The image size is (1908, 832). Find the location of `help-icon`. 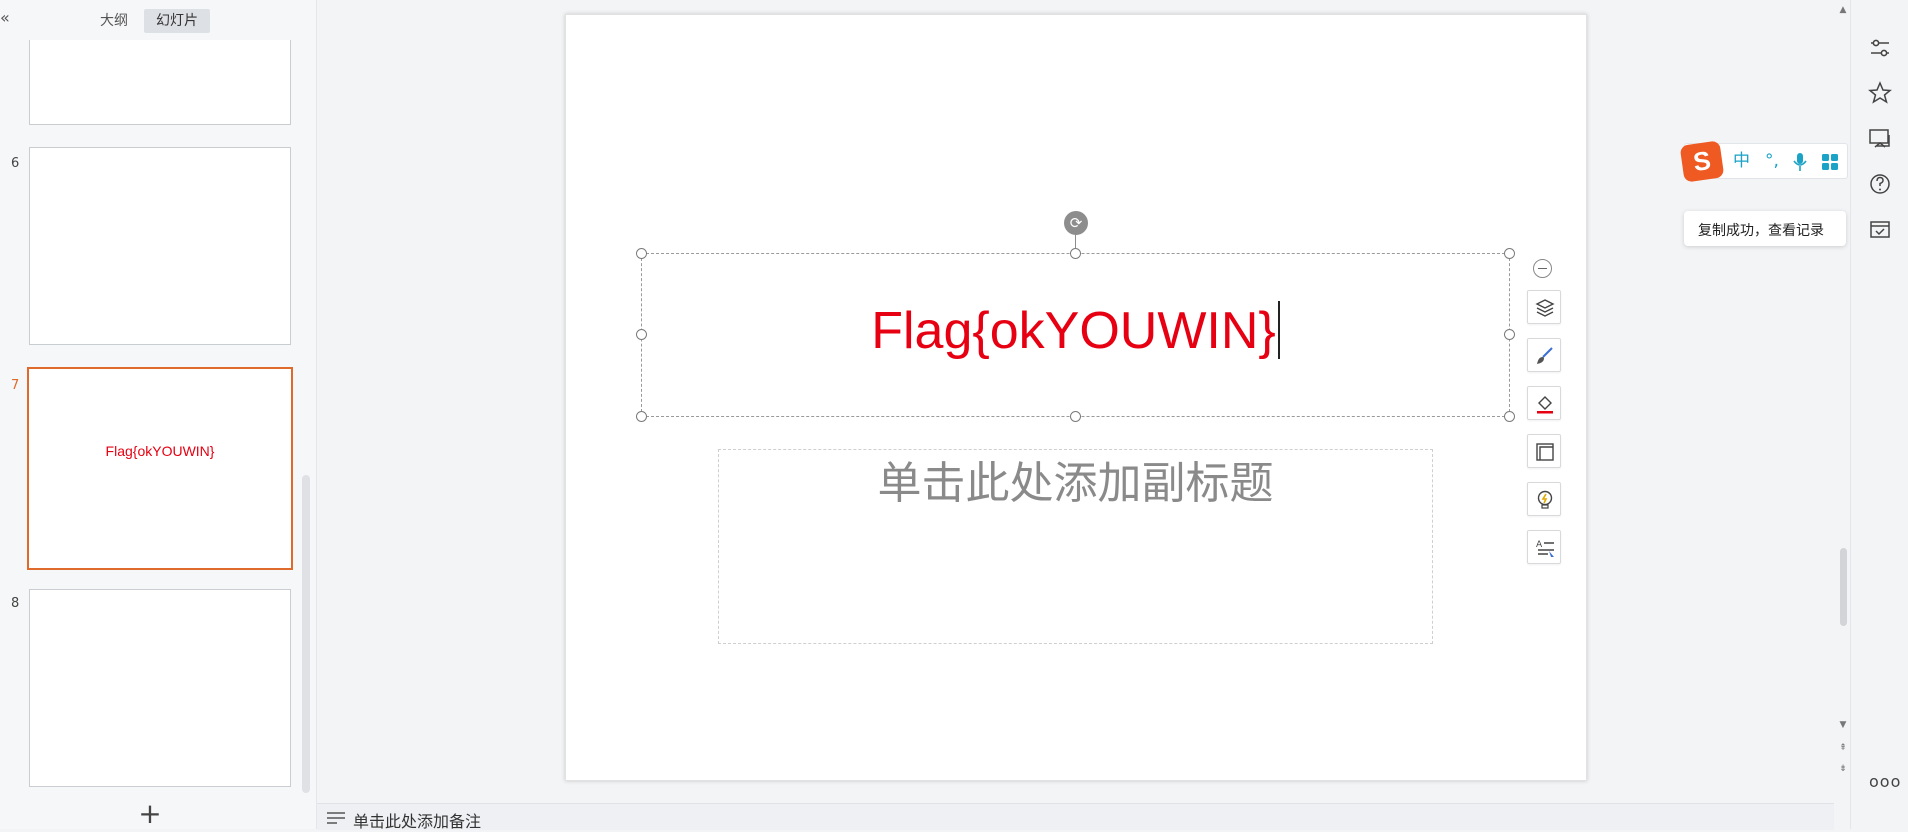

help-icon is located at coordinates (1880, 184).